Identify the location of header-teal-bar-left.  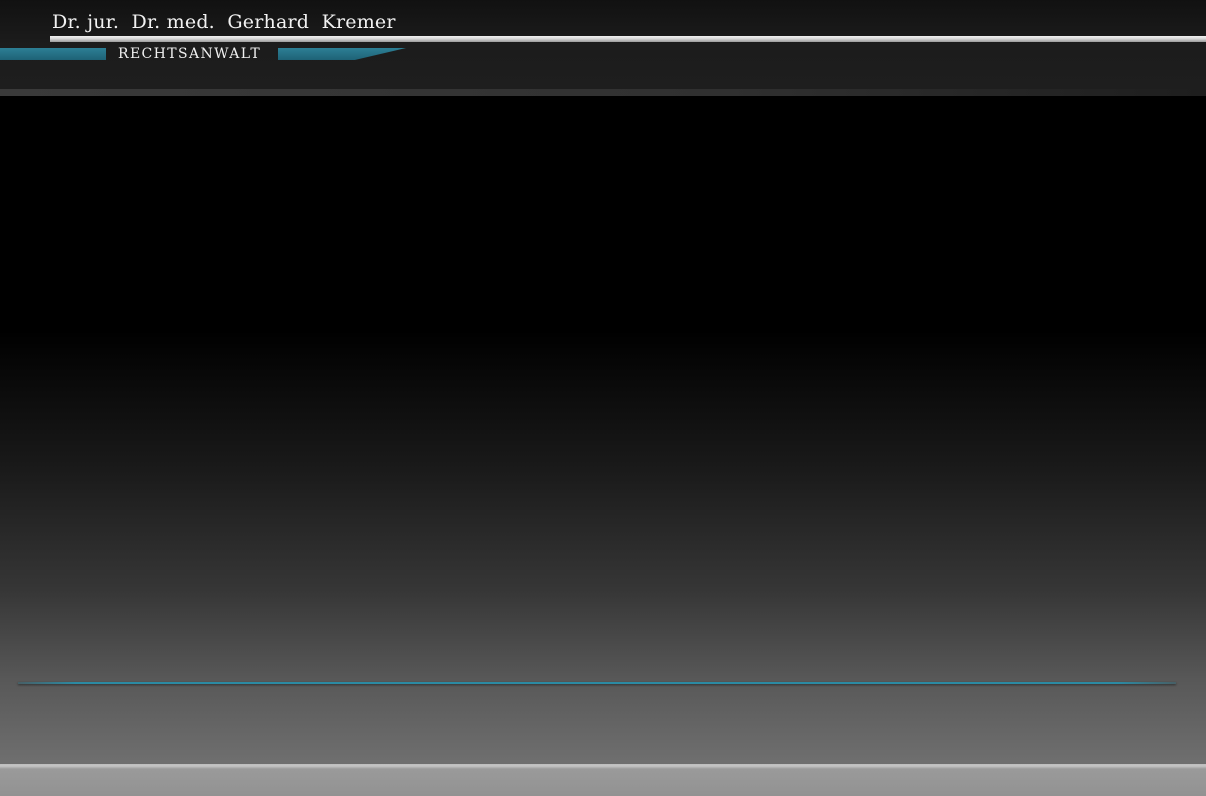
(53, 54).